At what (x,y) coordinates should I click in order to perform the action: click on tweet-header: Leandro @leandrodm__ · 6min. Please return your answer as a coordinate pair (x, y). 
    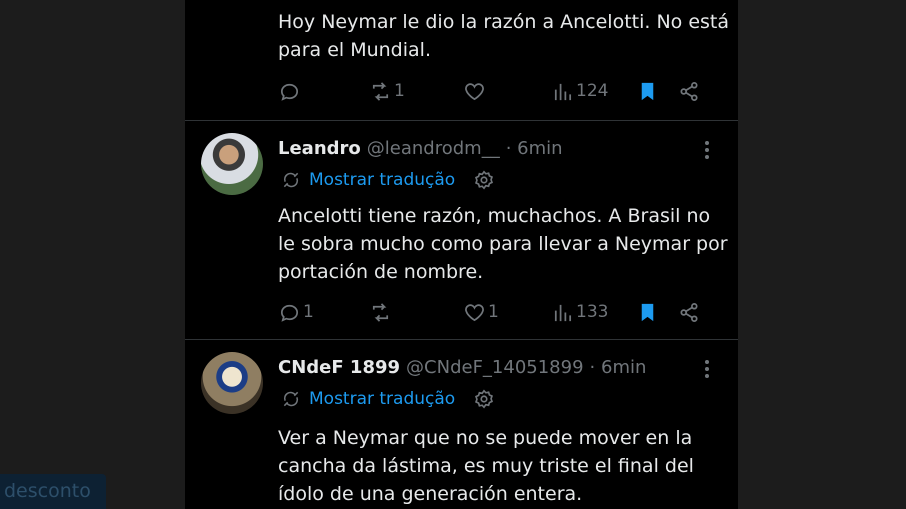
    Looking at the image, I should click on (498, 148).